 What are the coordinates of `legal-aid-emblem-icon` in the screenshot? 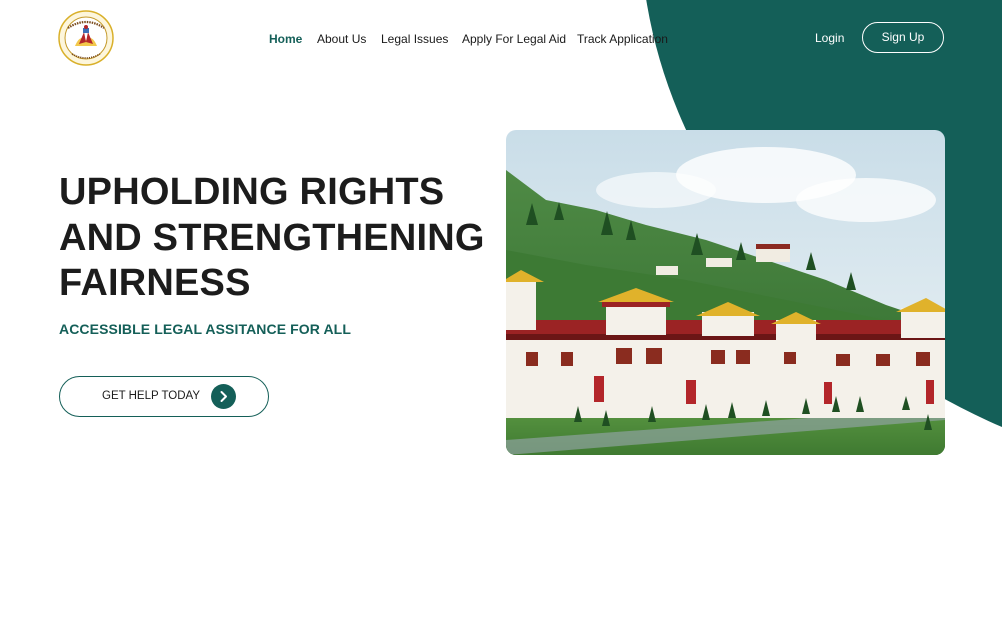 It's located at (86, 38).